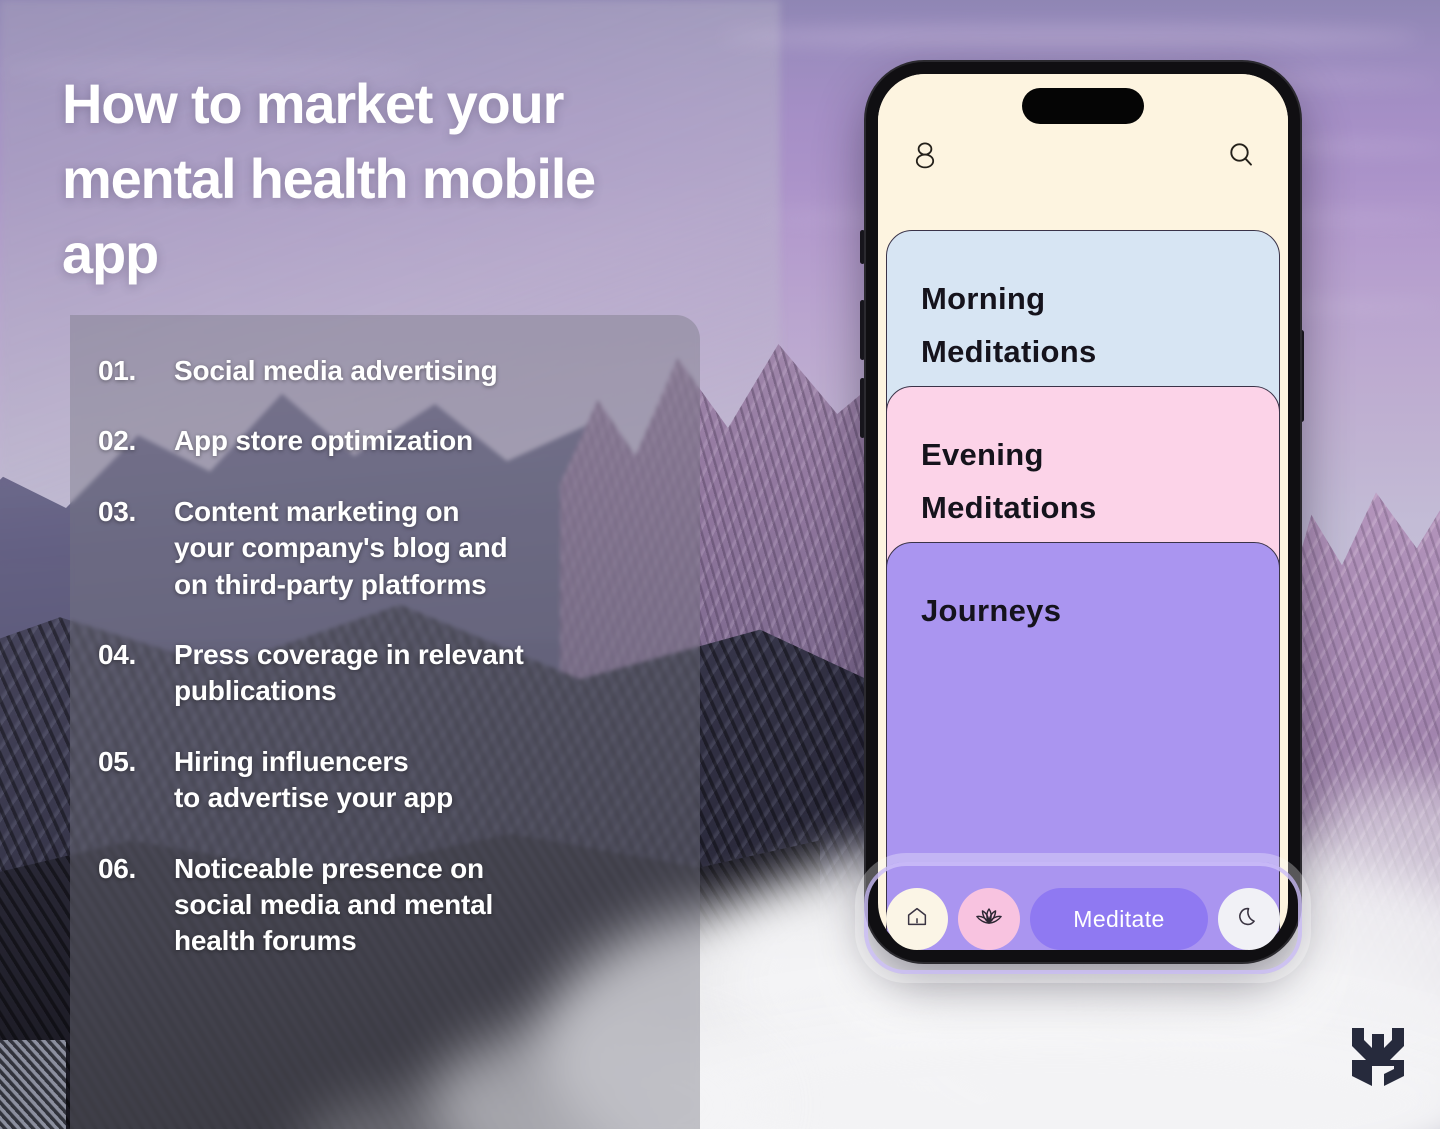 The height and width of the screenshot is (1129, 1440). What do you see at coordinates (862, 408) in the screenshot?
I see `phone-volume-down-button` at bounding box center [862, 408].